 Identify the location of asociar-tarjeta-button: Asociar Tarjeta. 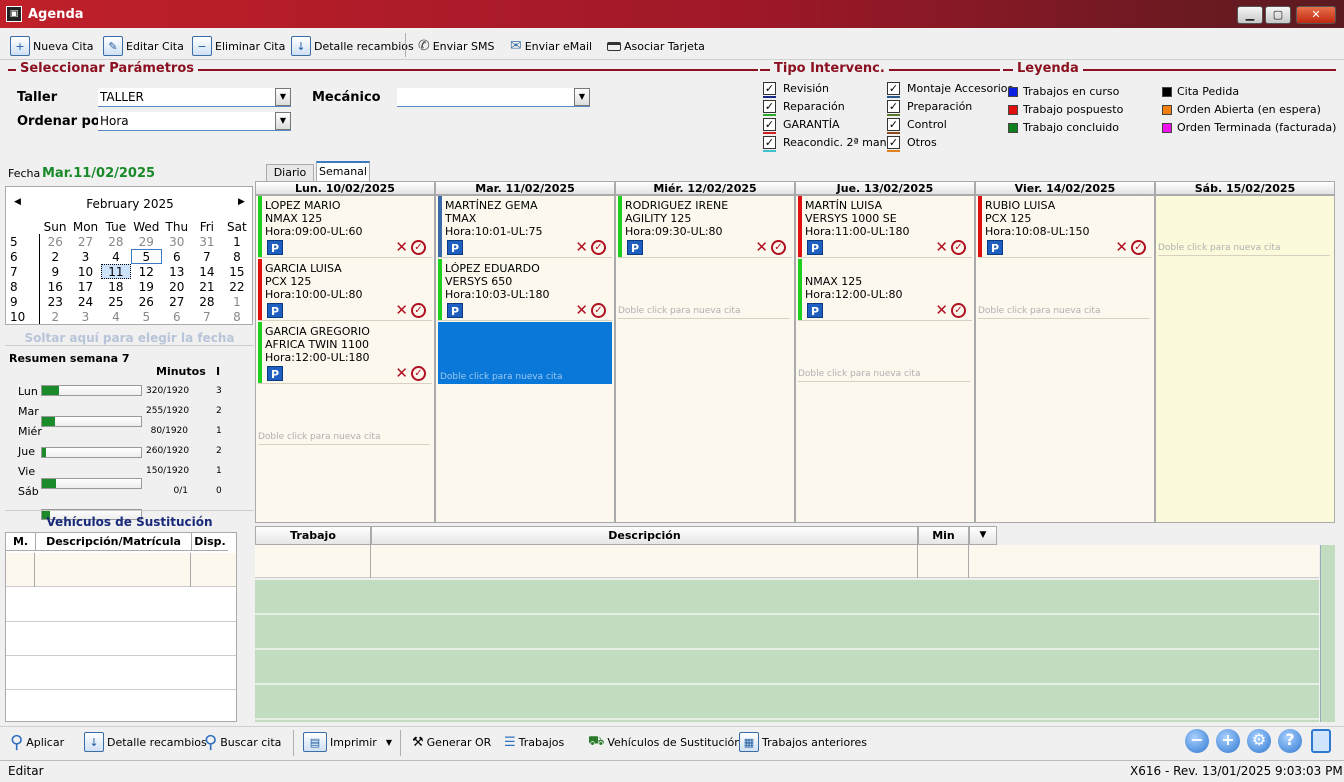
(656, 46).